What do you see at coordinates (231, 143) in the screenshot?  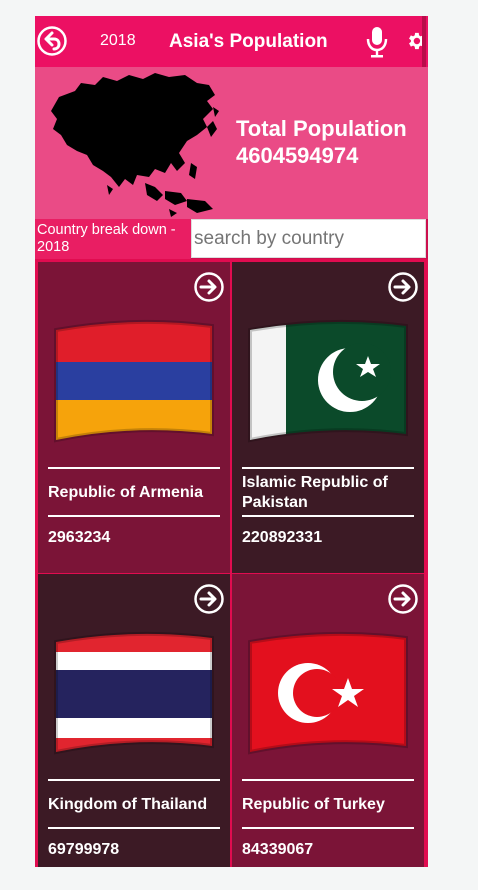 I see `population-banner: Total Population 4604594974` at bounding box center [231, 143].